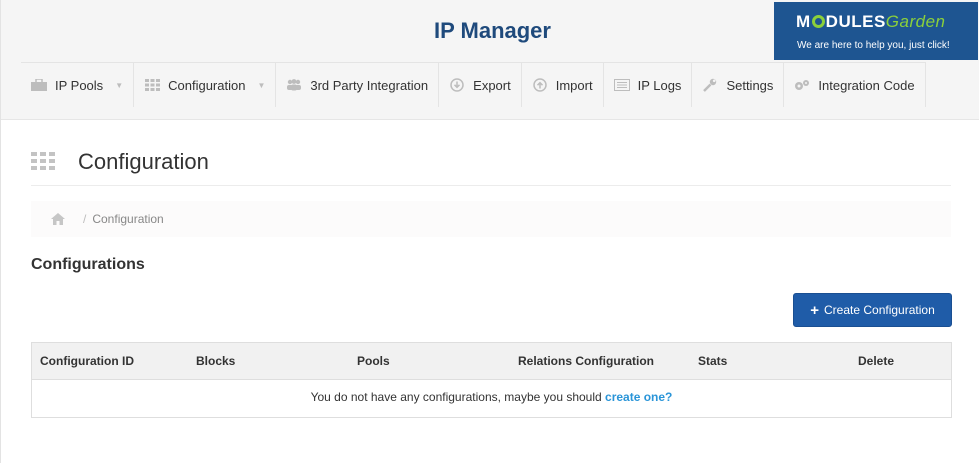  Describe the element at coordinates (802, 85) in the screenshot. I see `cogs-icon` at that location.